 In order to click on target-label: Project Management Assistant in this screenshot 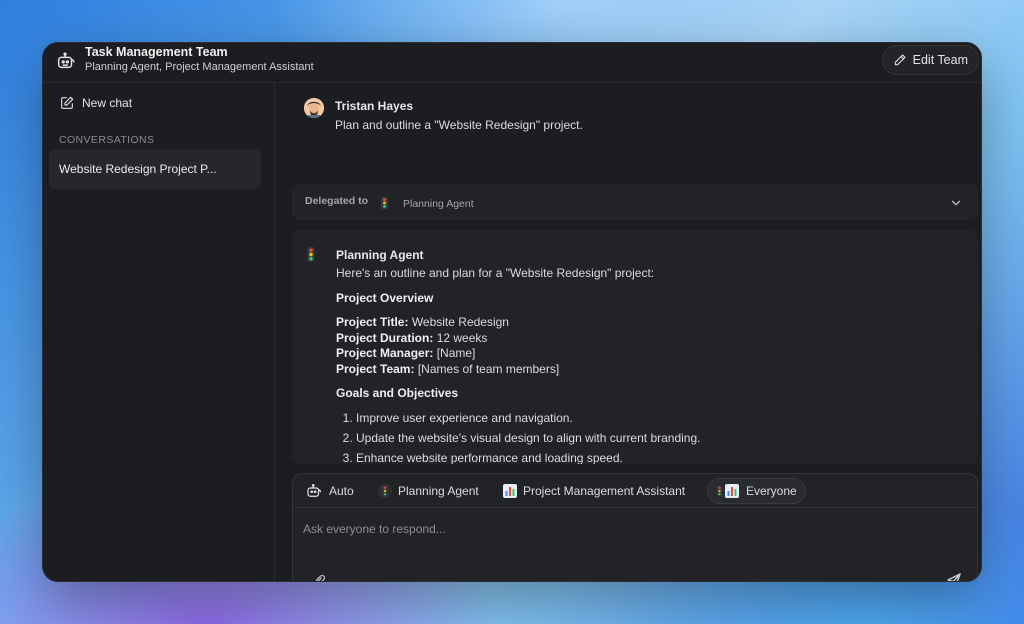, I will do `click(604, 491)`.